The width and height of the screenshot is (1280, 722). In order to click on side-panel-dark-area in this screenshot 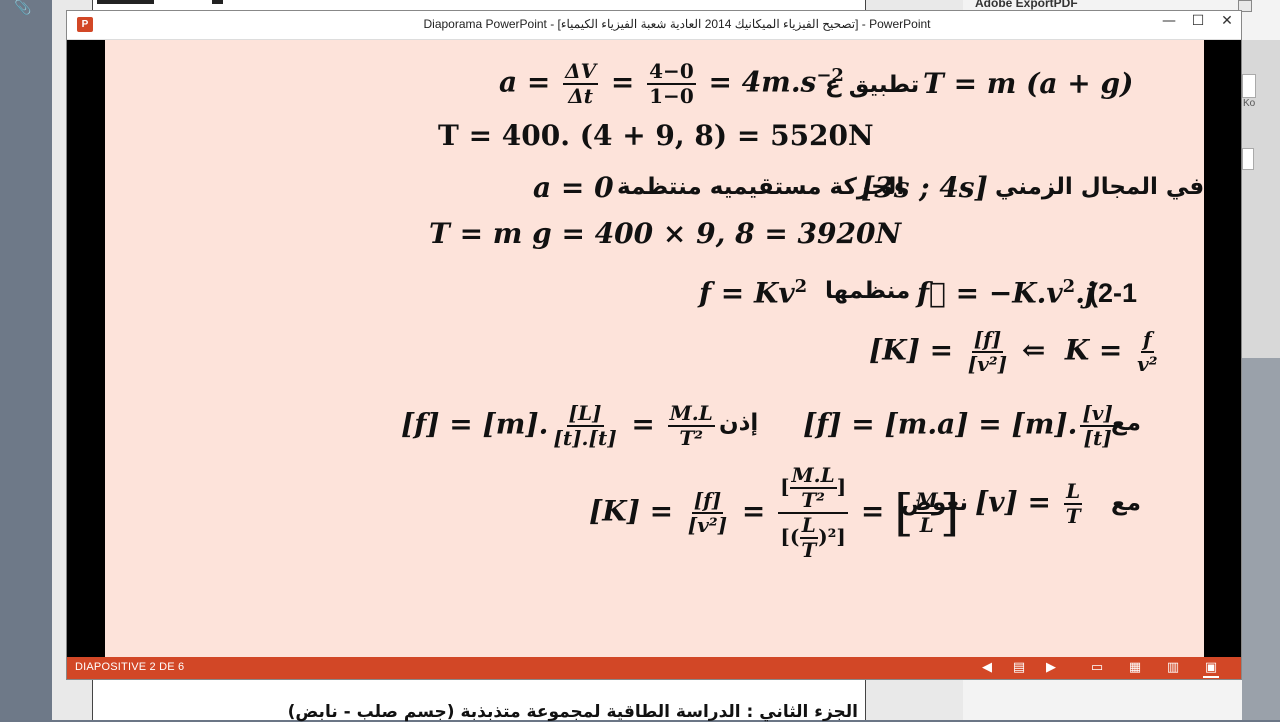, I will do `click(1261, 539)`.